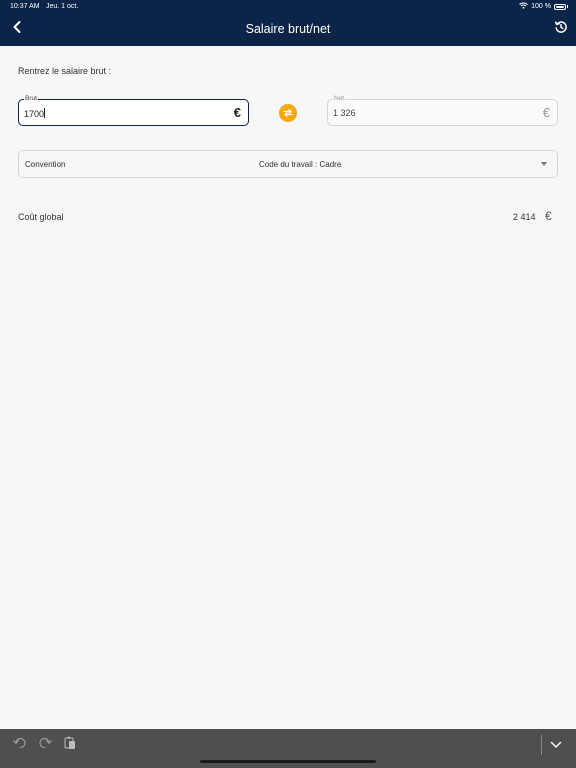 This screenshot has width=576, height=768. I want to click on brut-value-wrap: 1700, so click(35, 113).